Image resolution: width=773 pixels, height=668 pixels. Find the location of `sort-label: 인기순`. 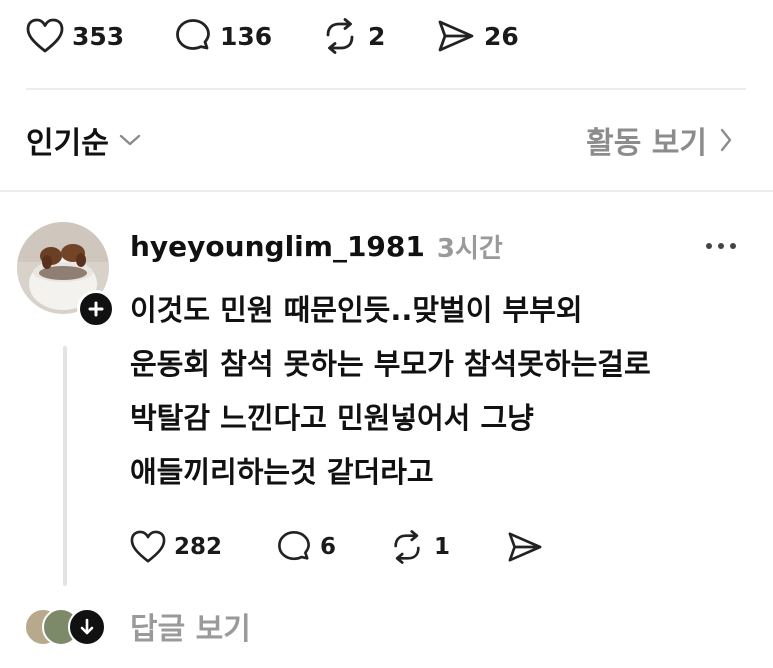

sort-label: 인기순 is located at coordinates (67, 143).